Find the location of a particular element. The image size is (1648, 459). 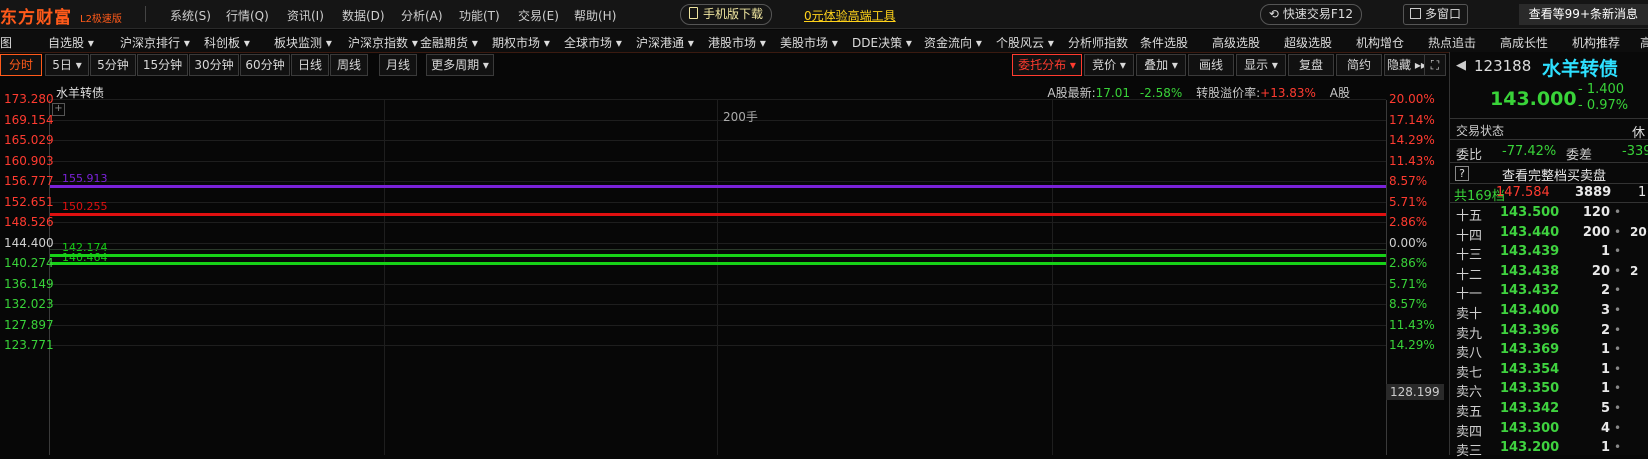

order-level-name: 卖七 is located at coordinates (1469, 373).